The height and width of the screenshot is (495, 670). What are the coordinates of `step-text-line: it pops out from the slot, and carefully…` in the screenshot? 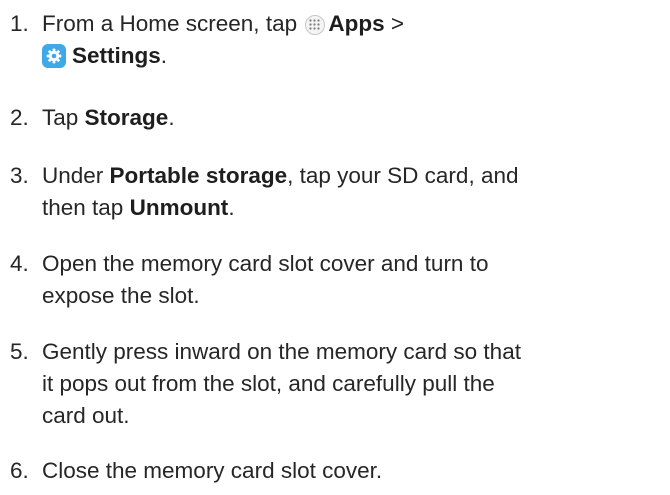 It's located at (268, 383).